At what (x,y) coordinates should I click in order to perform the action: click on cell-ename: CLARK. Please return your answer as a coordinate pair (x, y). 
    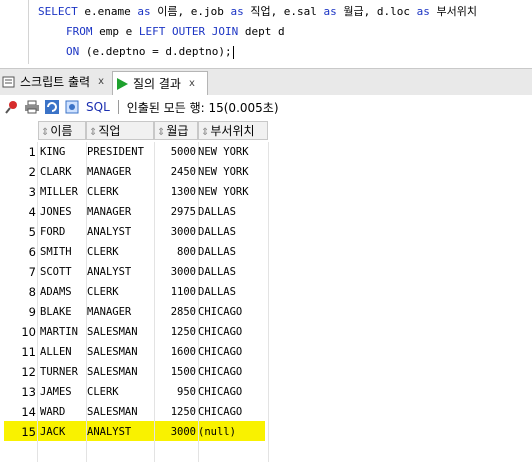
    Looking at the image, I should click on (63, 172).